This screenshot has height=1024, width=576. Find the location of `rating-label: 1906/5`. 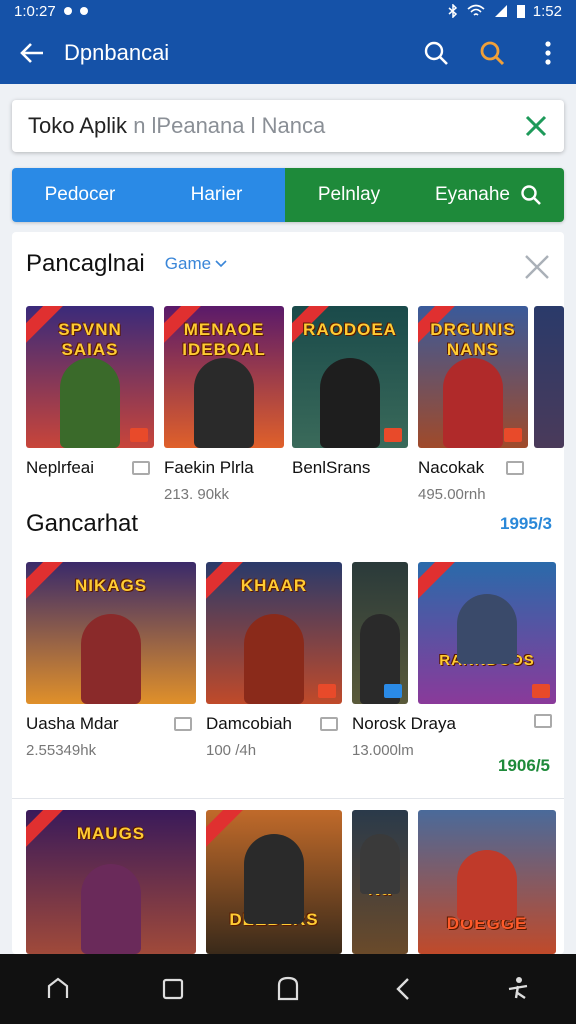

rating-label: 1906/5 is located at coordinates (524, 765).